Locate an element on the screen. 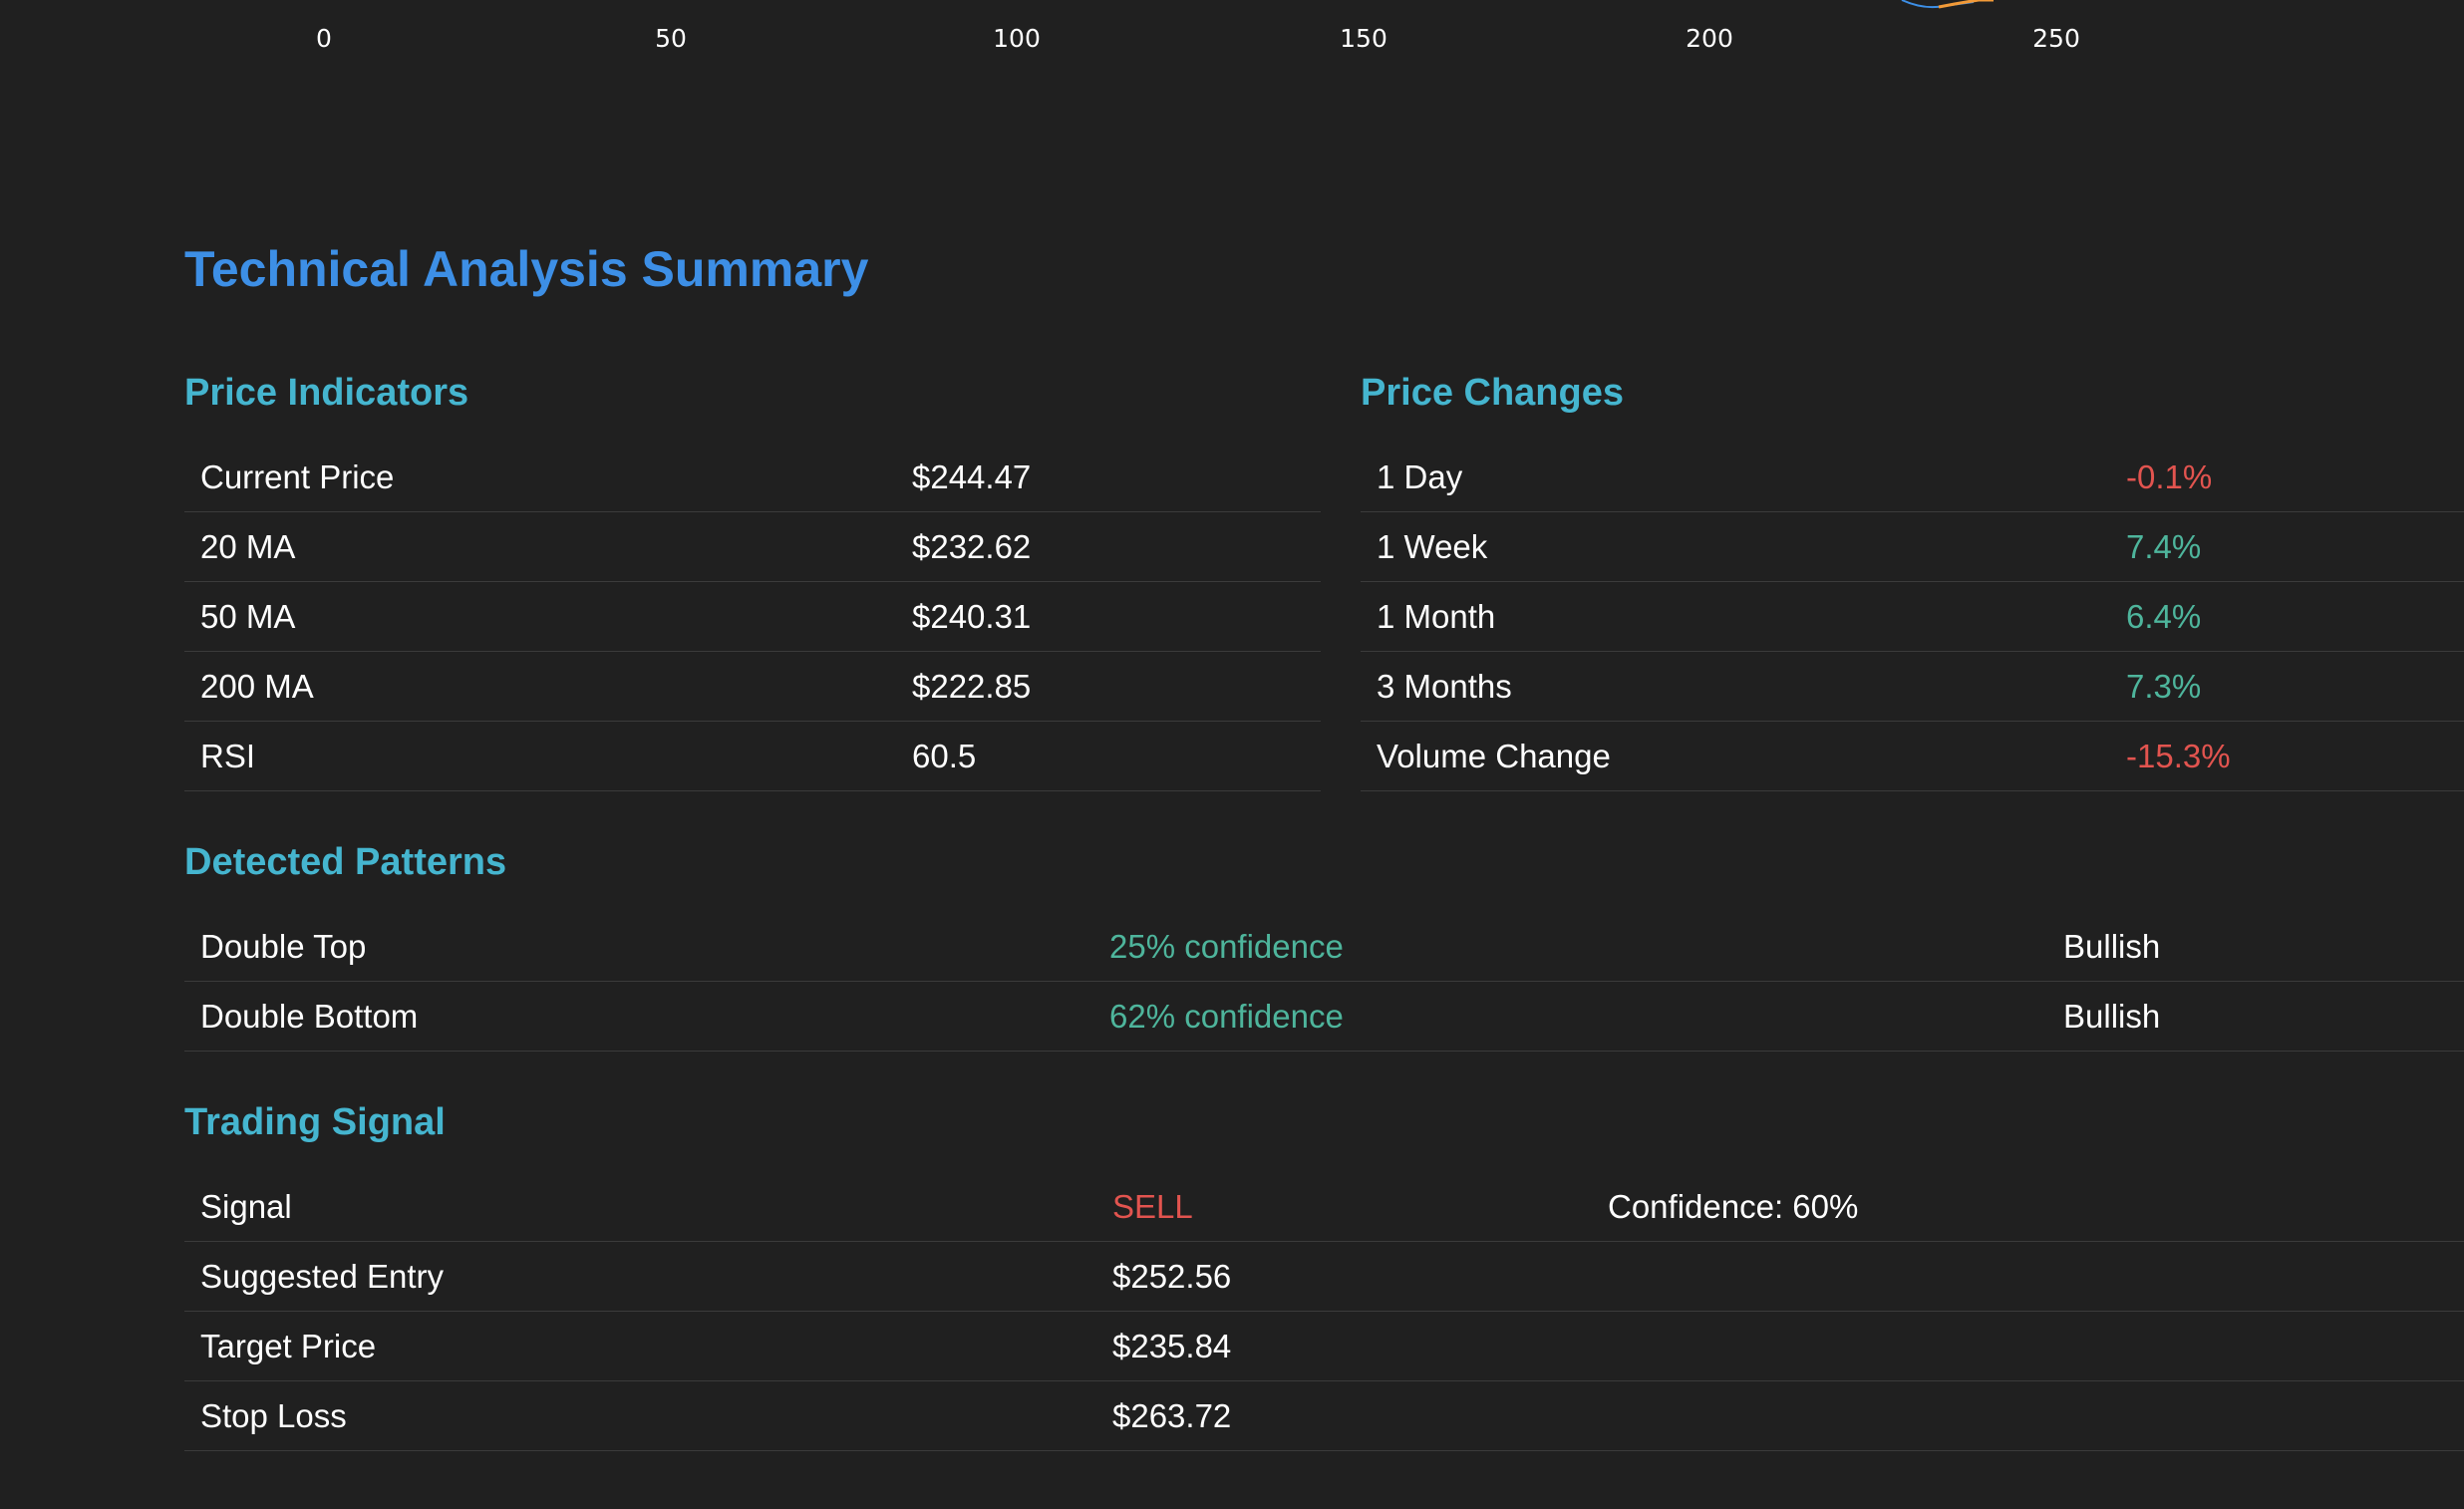 This screenshot has width=2464, height=1509. indicator-label: 200 MA is located at coordinates (540, 686).